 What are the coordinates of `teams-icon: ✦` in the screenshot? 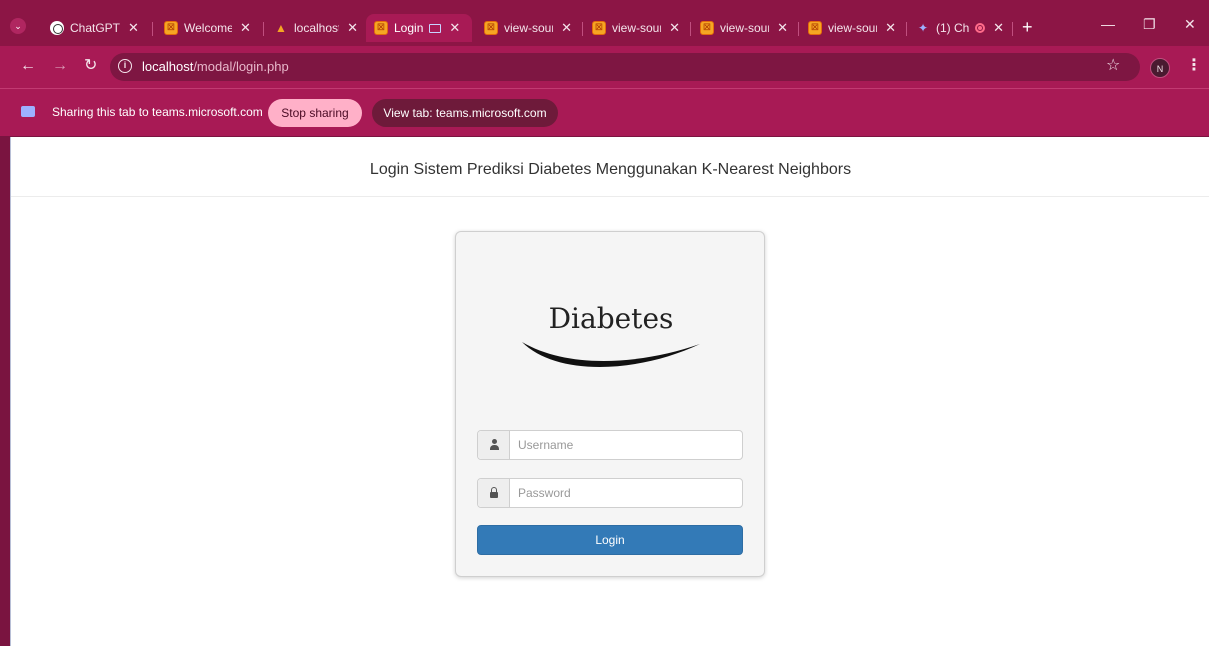 It's located at (923, 28).